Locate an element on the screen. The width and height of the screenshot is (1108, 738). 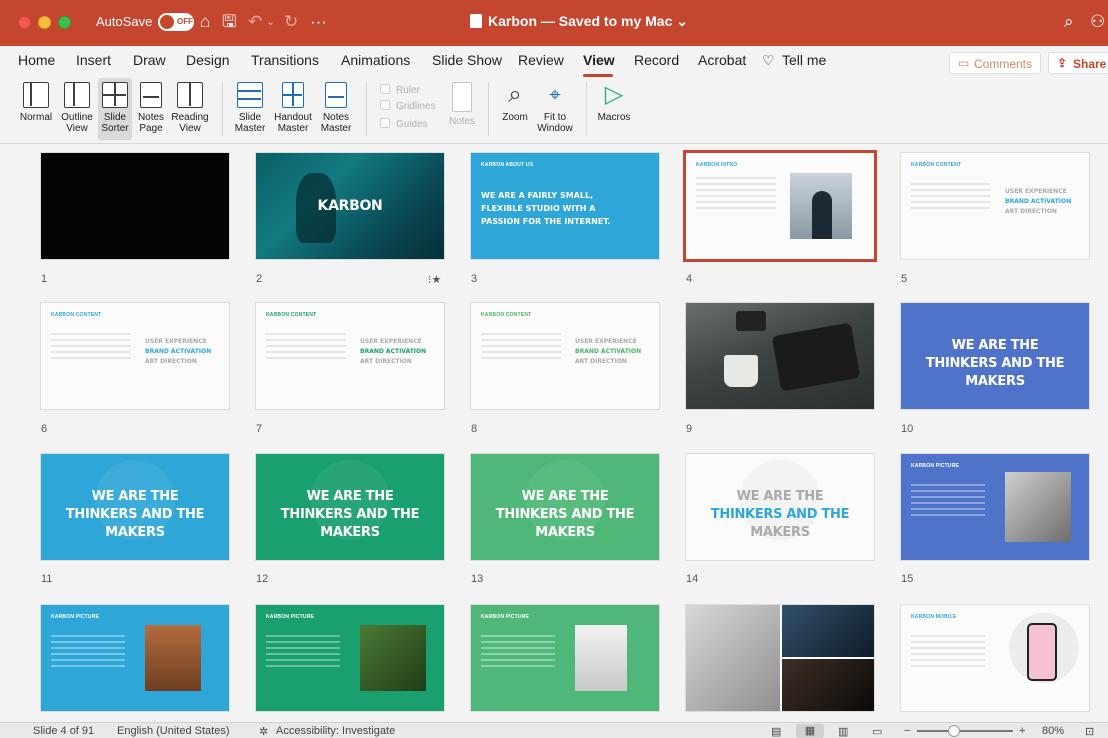
tab-review: Review is located at coordinates (541, 60).